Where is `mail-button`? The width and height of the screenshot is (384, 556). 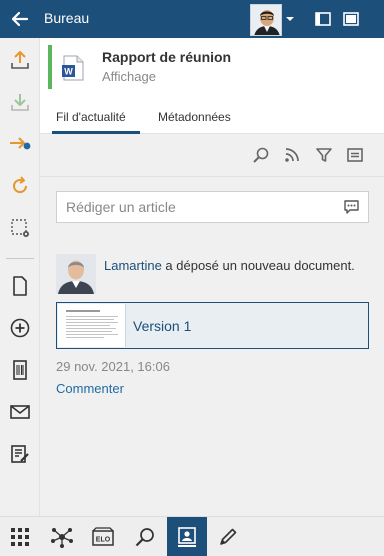 mail-button is located at coordinates (20, 412).